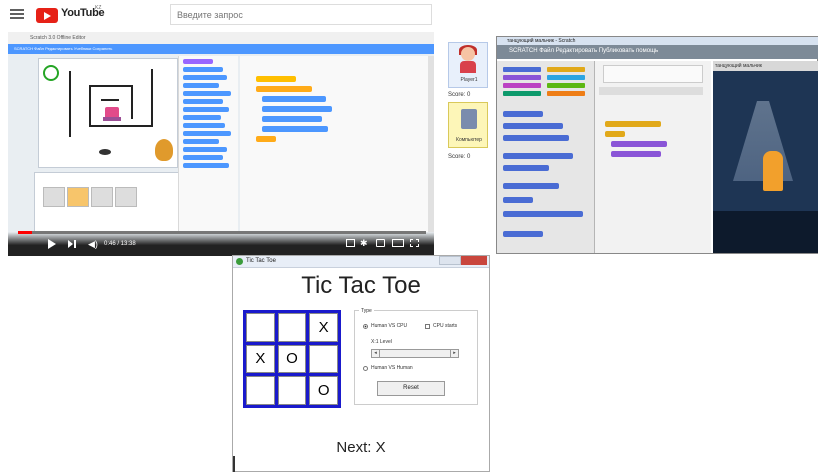 The image size is (818, 472). Describe the element at coordinates (52, 244) in the screenshot. I see `play-icon` at that location.